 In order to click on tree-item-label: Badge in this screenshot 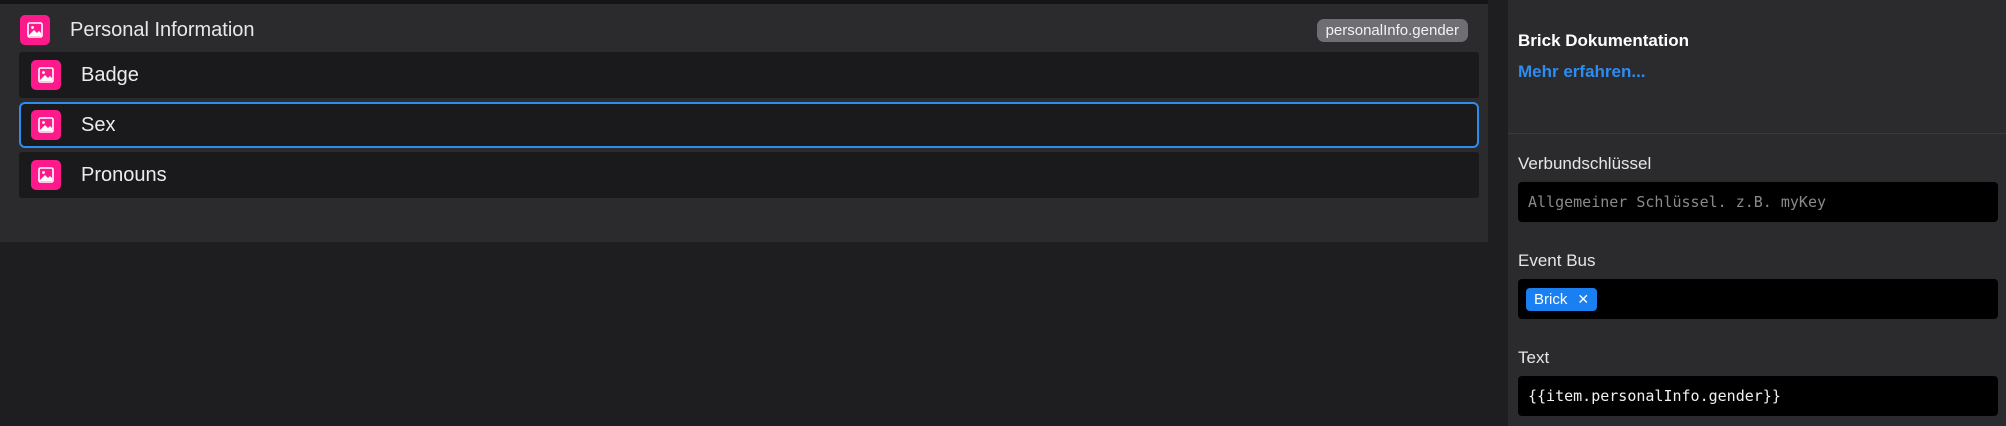, I will do `click(110, 74)`.